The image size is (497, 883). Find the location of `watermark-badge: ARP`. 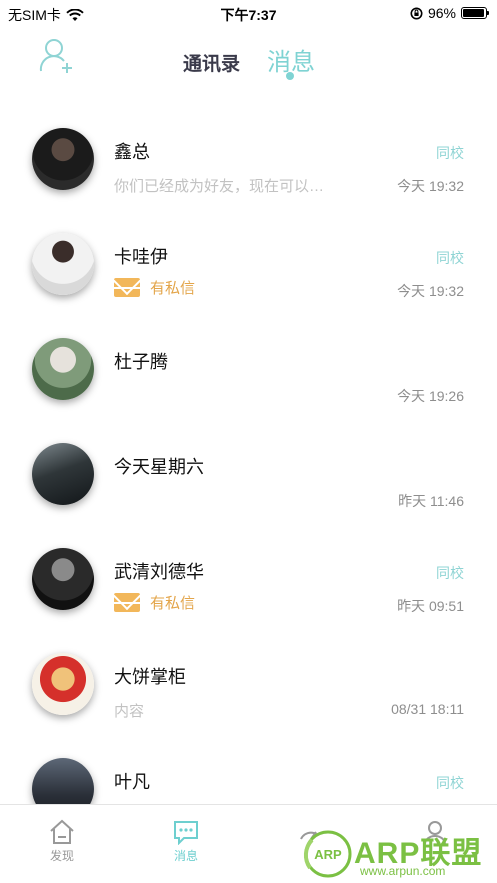

watermark-badge: ARP is located at coordinates (328, 854).